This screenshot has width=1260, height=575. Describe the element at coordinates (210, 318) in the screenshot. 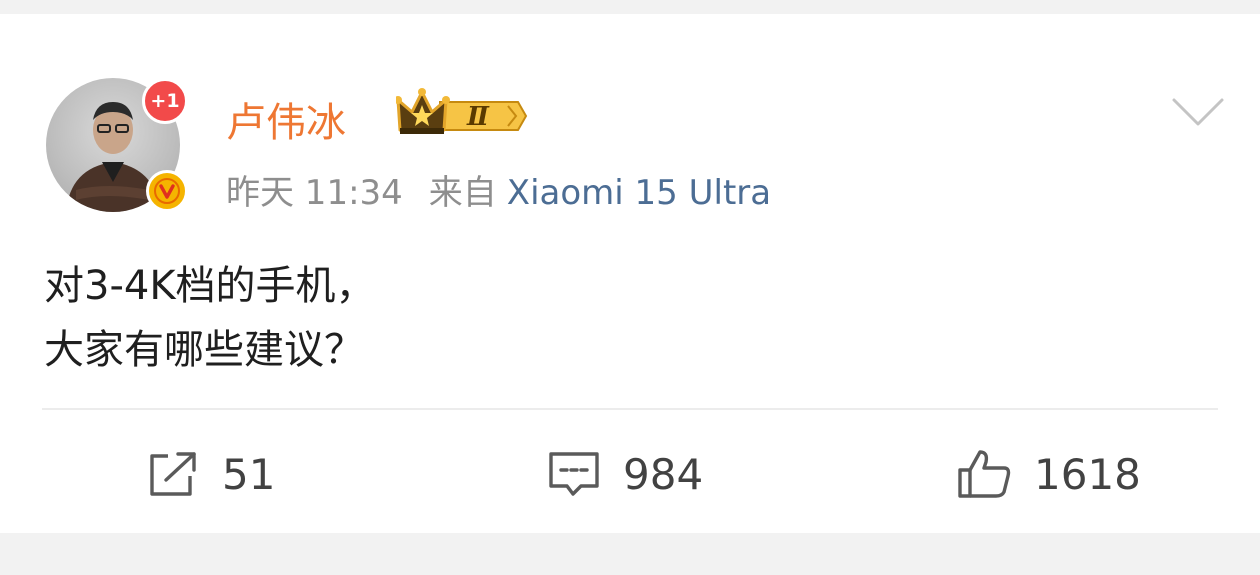

I see `post-content: 对3-4K档的手机， 大家有哪些建议？` at that location.